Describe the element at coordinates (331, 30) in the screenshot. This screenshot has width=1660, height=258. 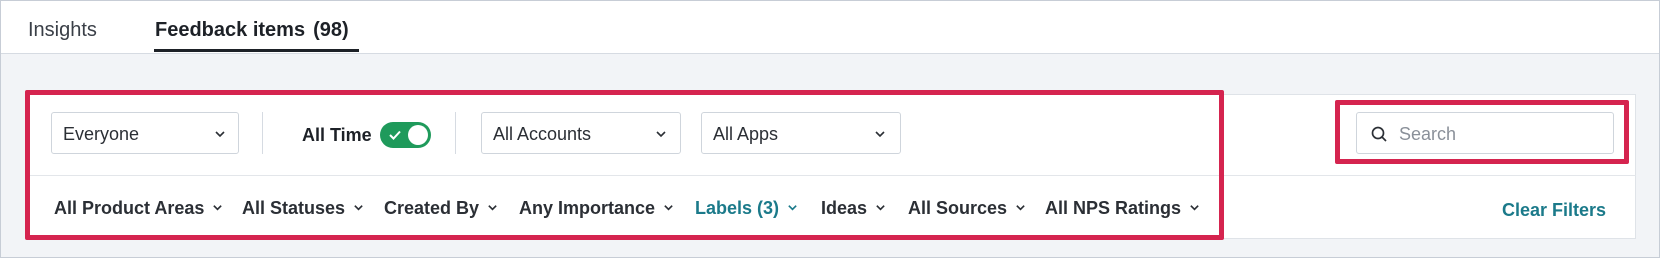
I see `tab-feedback-items-count: (98)` at that location.